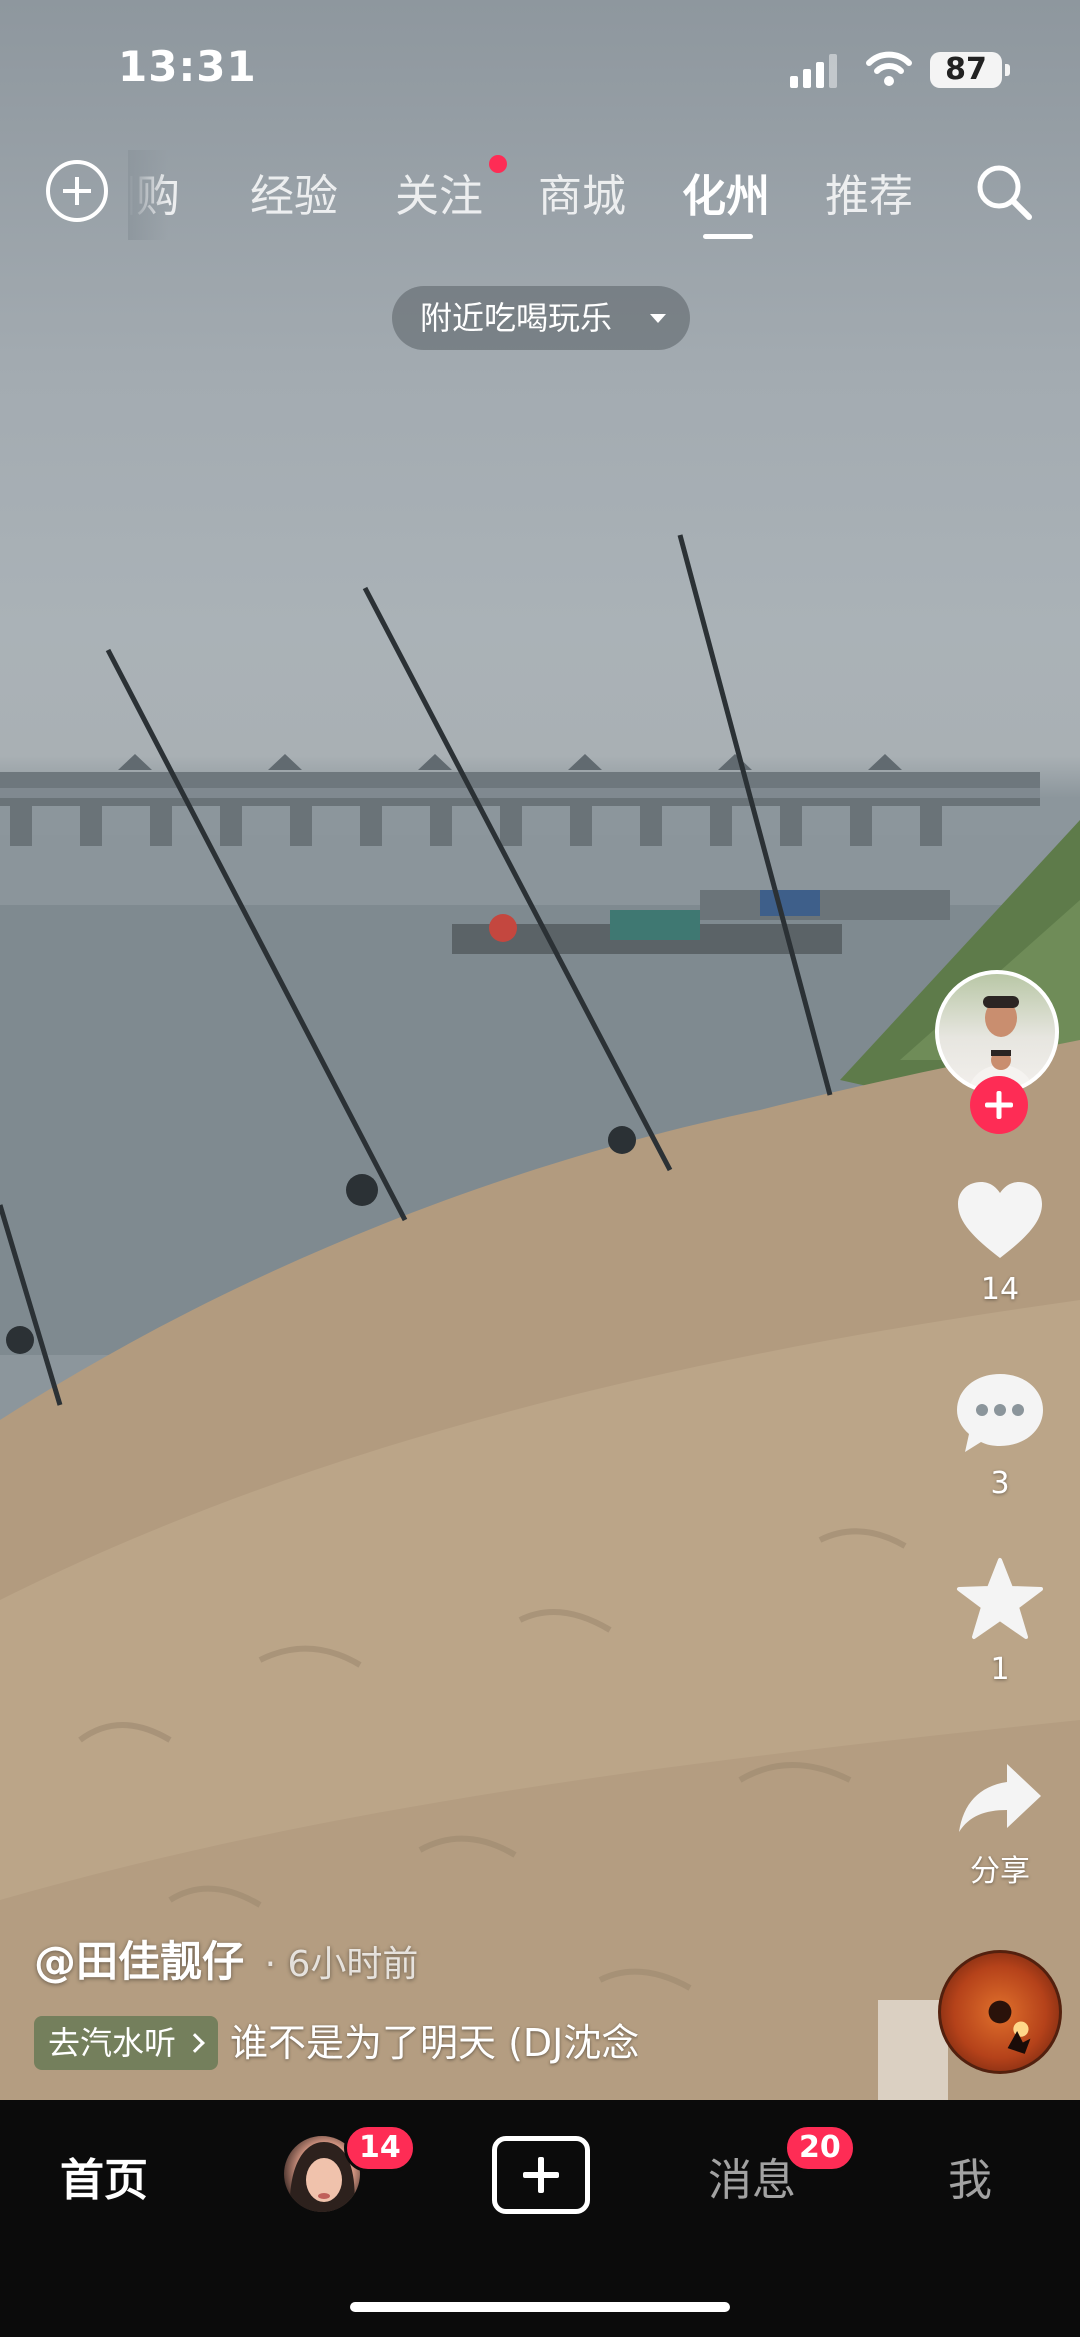 This screenshot has height=2337, width=1080. What do you see at coordinates (187, 66) in the screenshot?
I see `status-time: 13:31` at bounding box center [187, 66].